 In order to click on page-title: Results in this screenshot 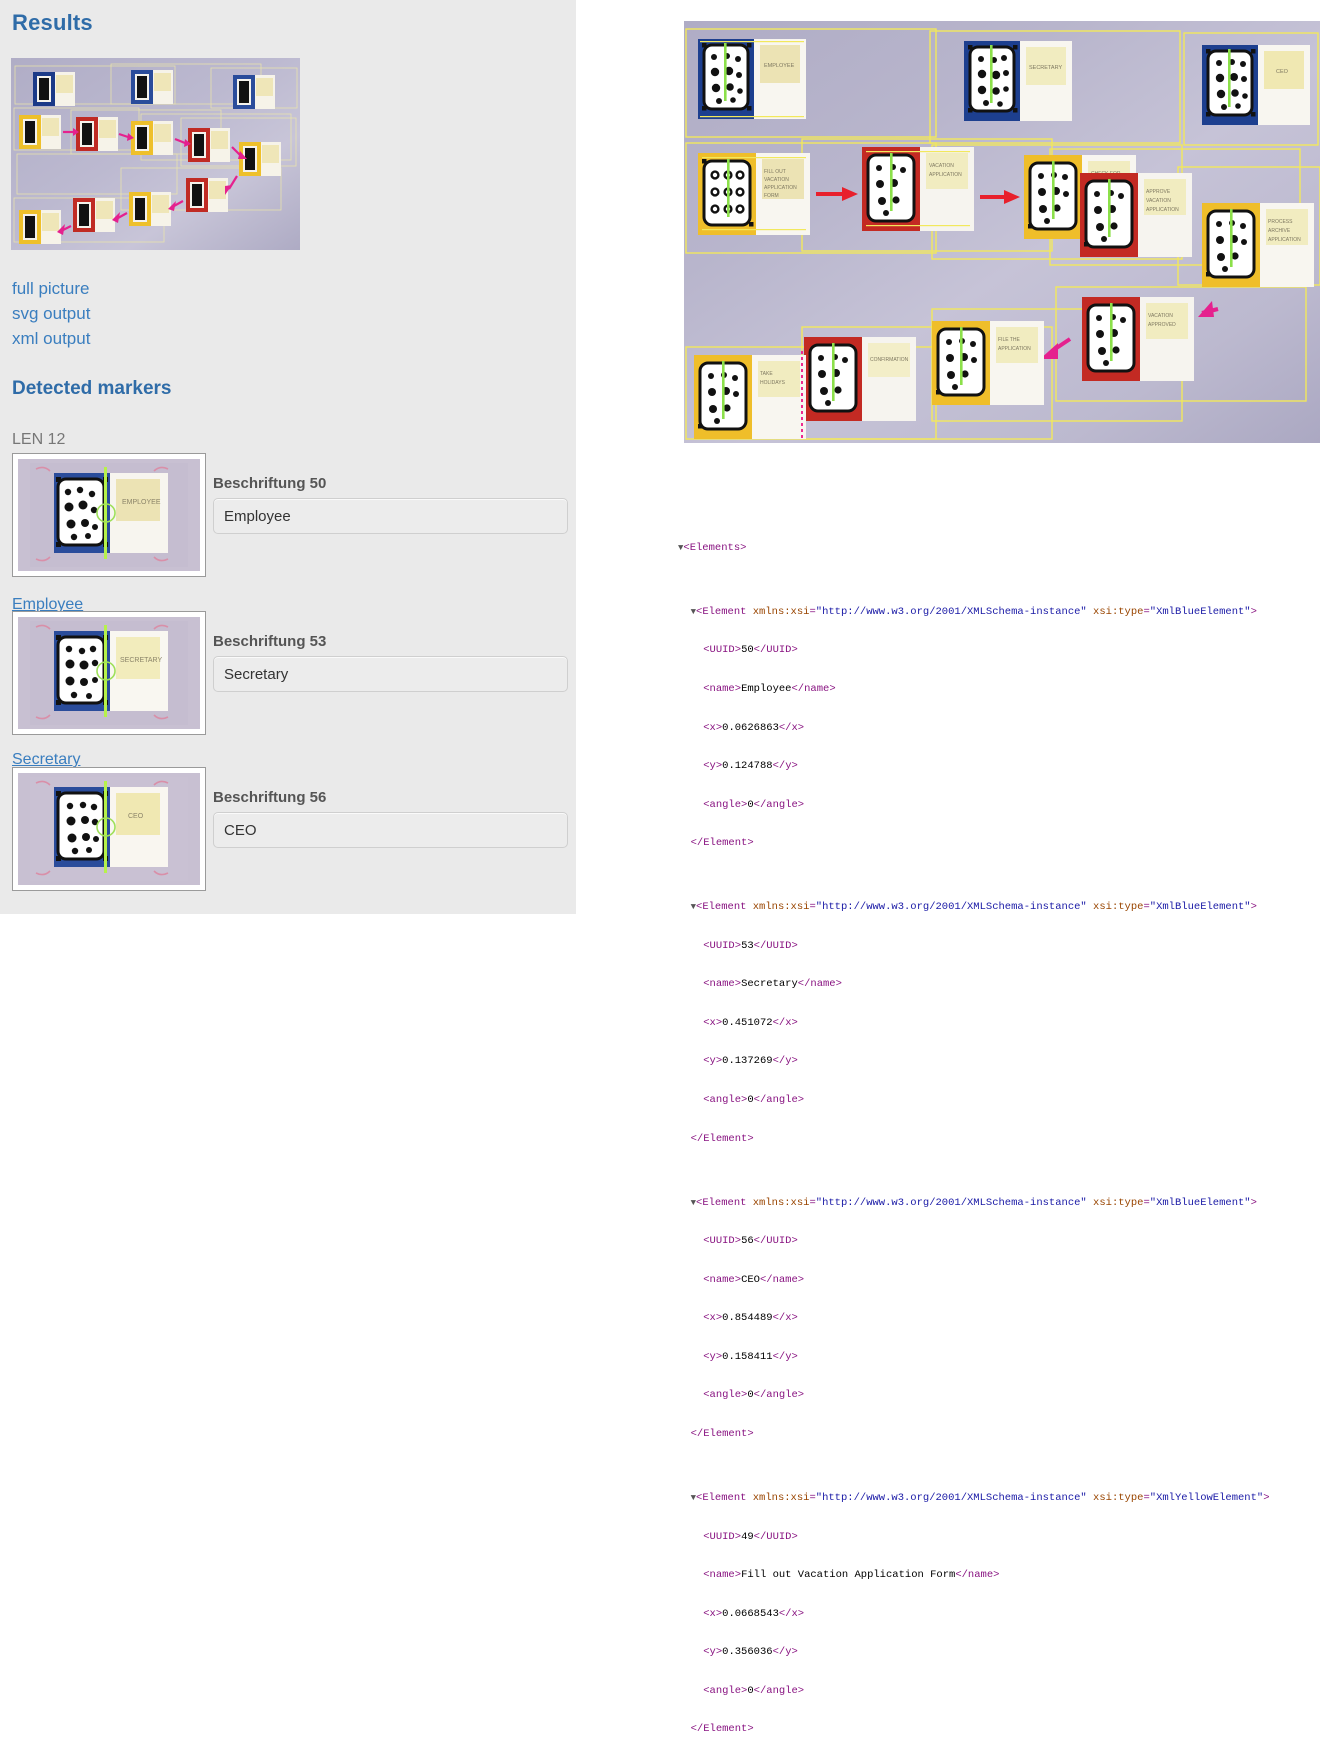, I will do `click(52, 22)`.